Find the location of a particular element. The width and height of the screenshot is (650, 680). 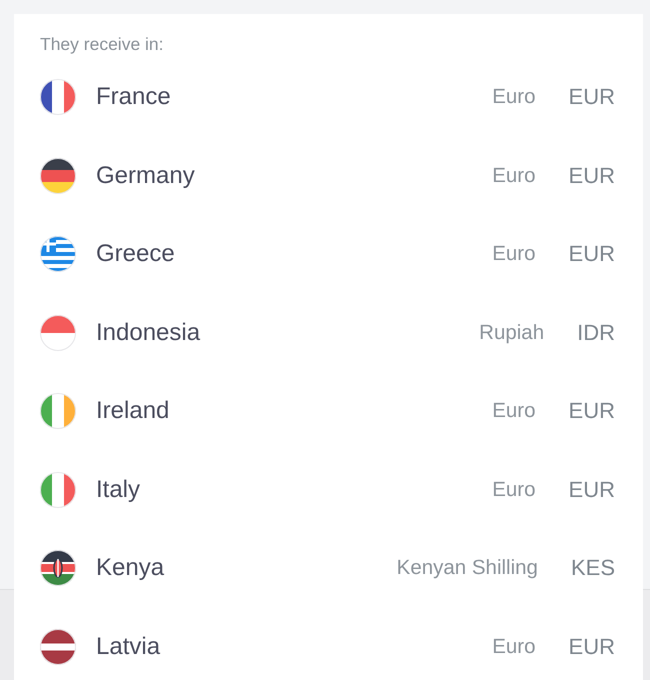

country-name: Ireland is located at coordinates (133, 411).